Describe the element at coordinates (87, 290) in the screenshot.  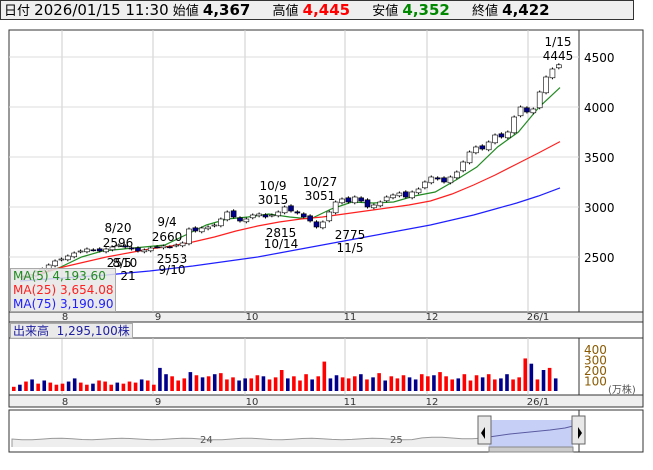
I see `ma25-value: 3,654.08` at that location.